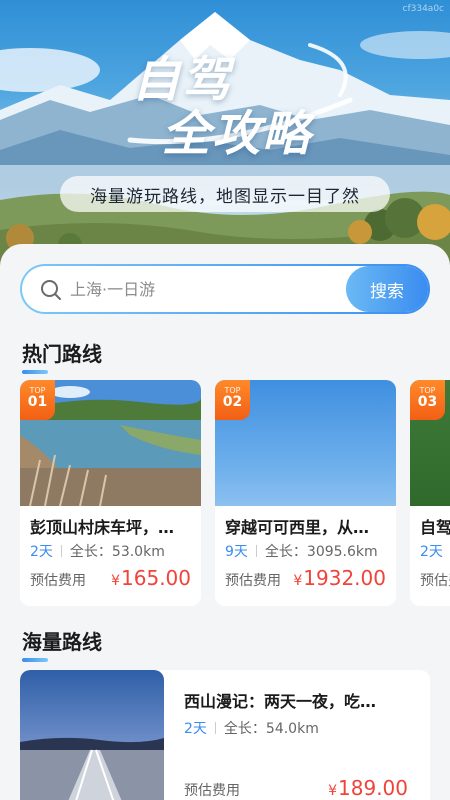 This screenshot has height=800, width=450. I want to click on mass-routes-heading: 海量路线, so click(62, 644).